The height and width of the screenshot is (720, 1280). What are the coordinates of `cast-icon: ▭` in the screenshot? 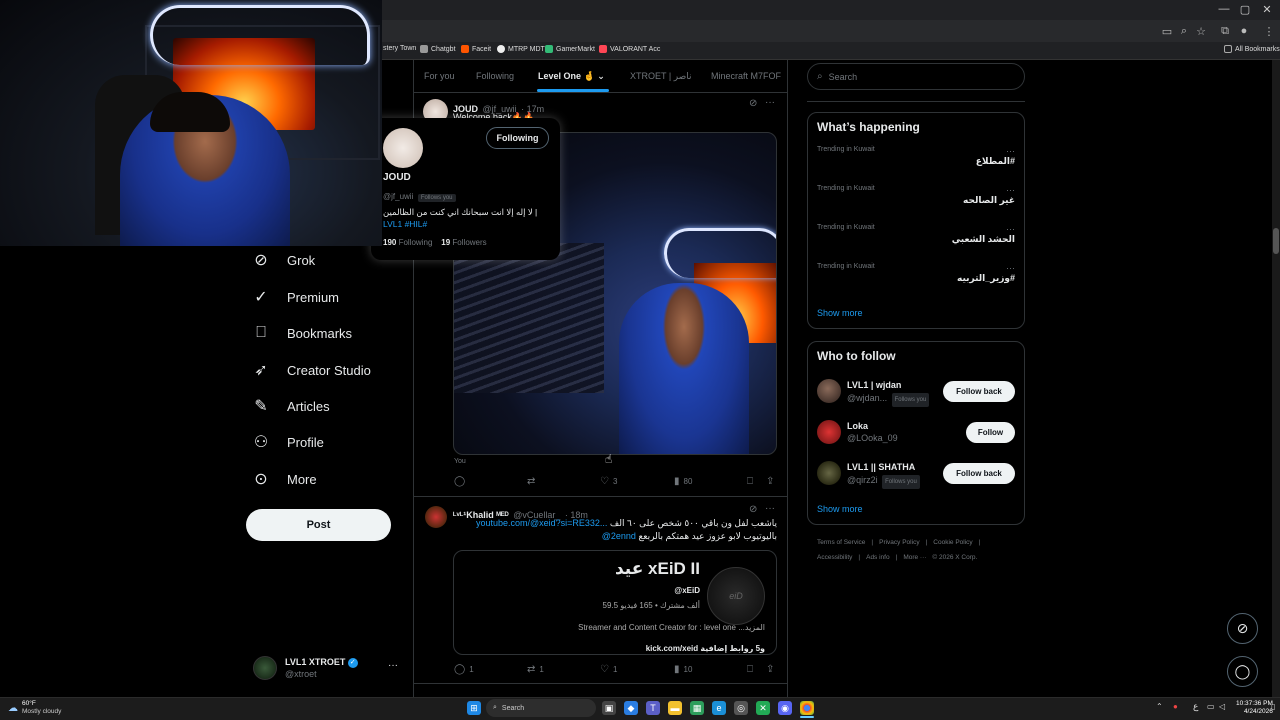 It's located at (1167, 31).